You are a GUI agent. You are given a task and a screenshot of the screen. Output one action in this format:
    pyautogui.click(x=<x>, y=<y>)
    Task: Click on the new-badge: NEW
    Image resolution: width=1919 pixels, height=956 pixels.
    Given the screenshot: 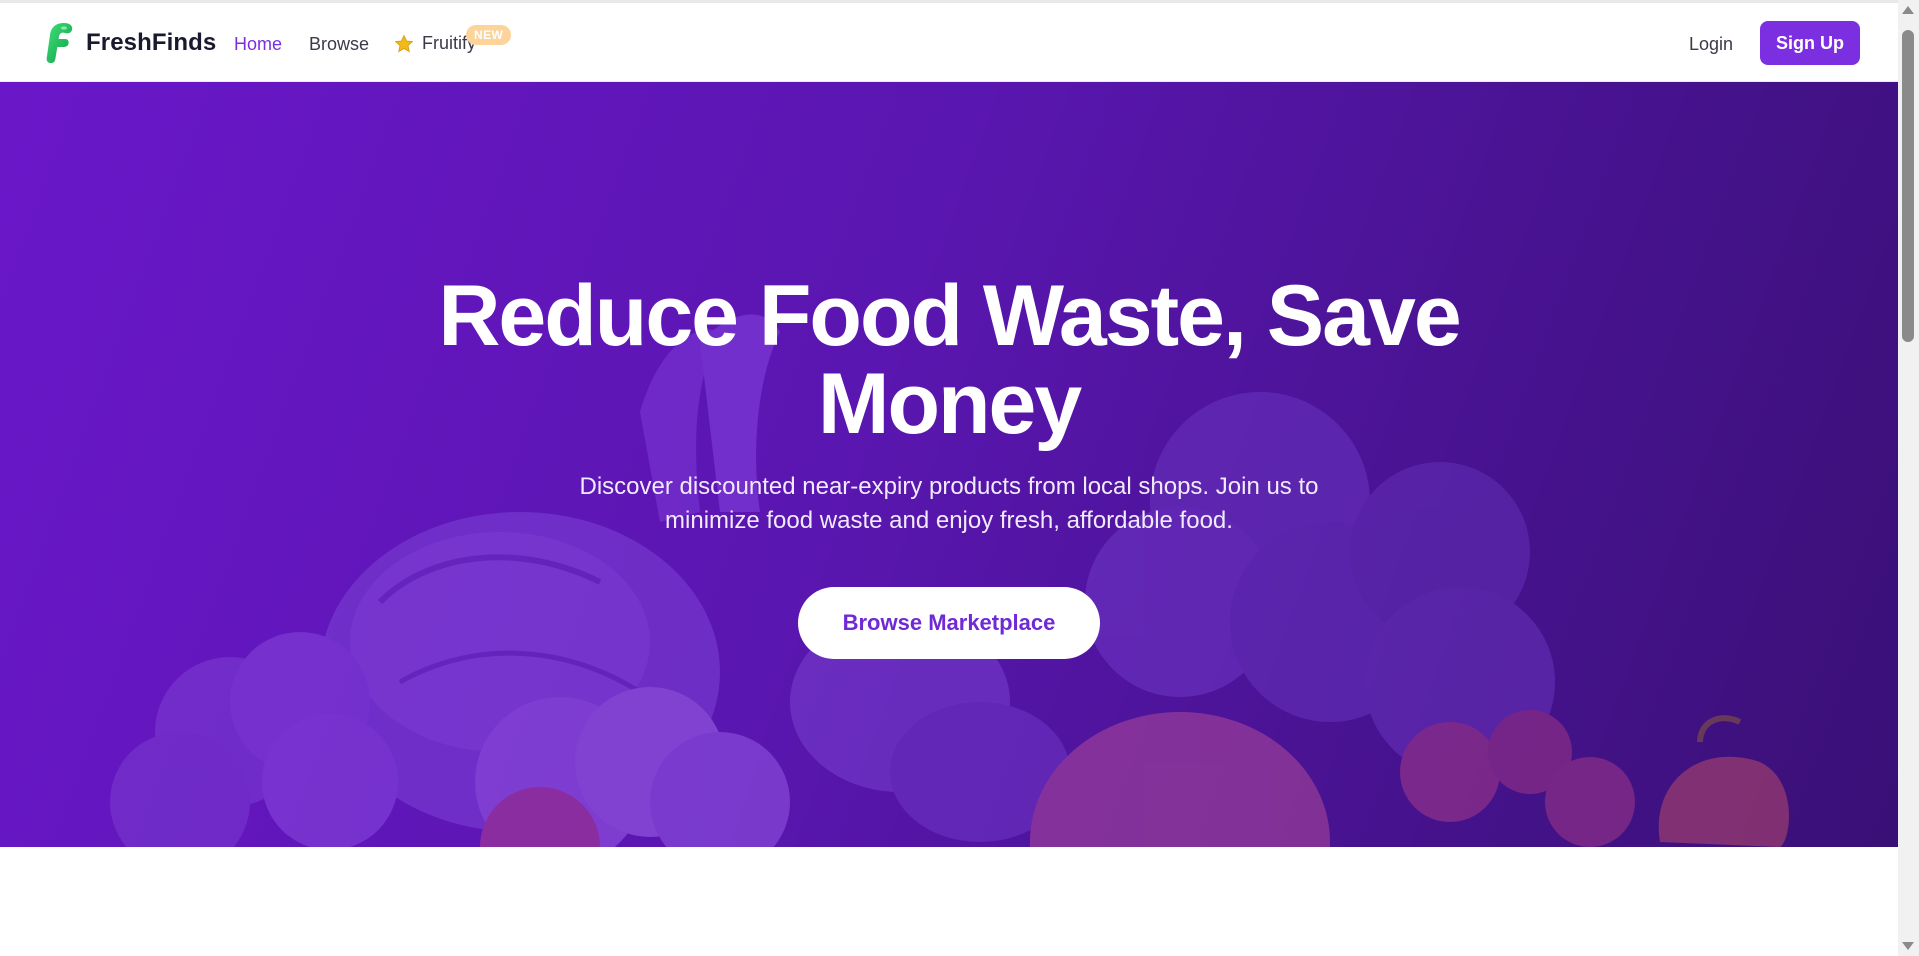 What is the action you would take?
    pyautogui.click(x=489, y=35)
    